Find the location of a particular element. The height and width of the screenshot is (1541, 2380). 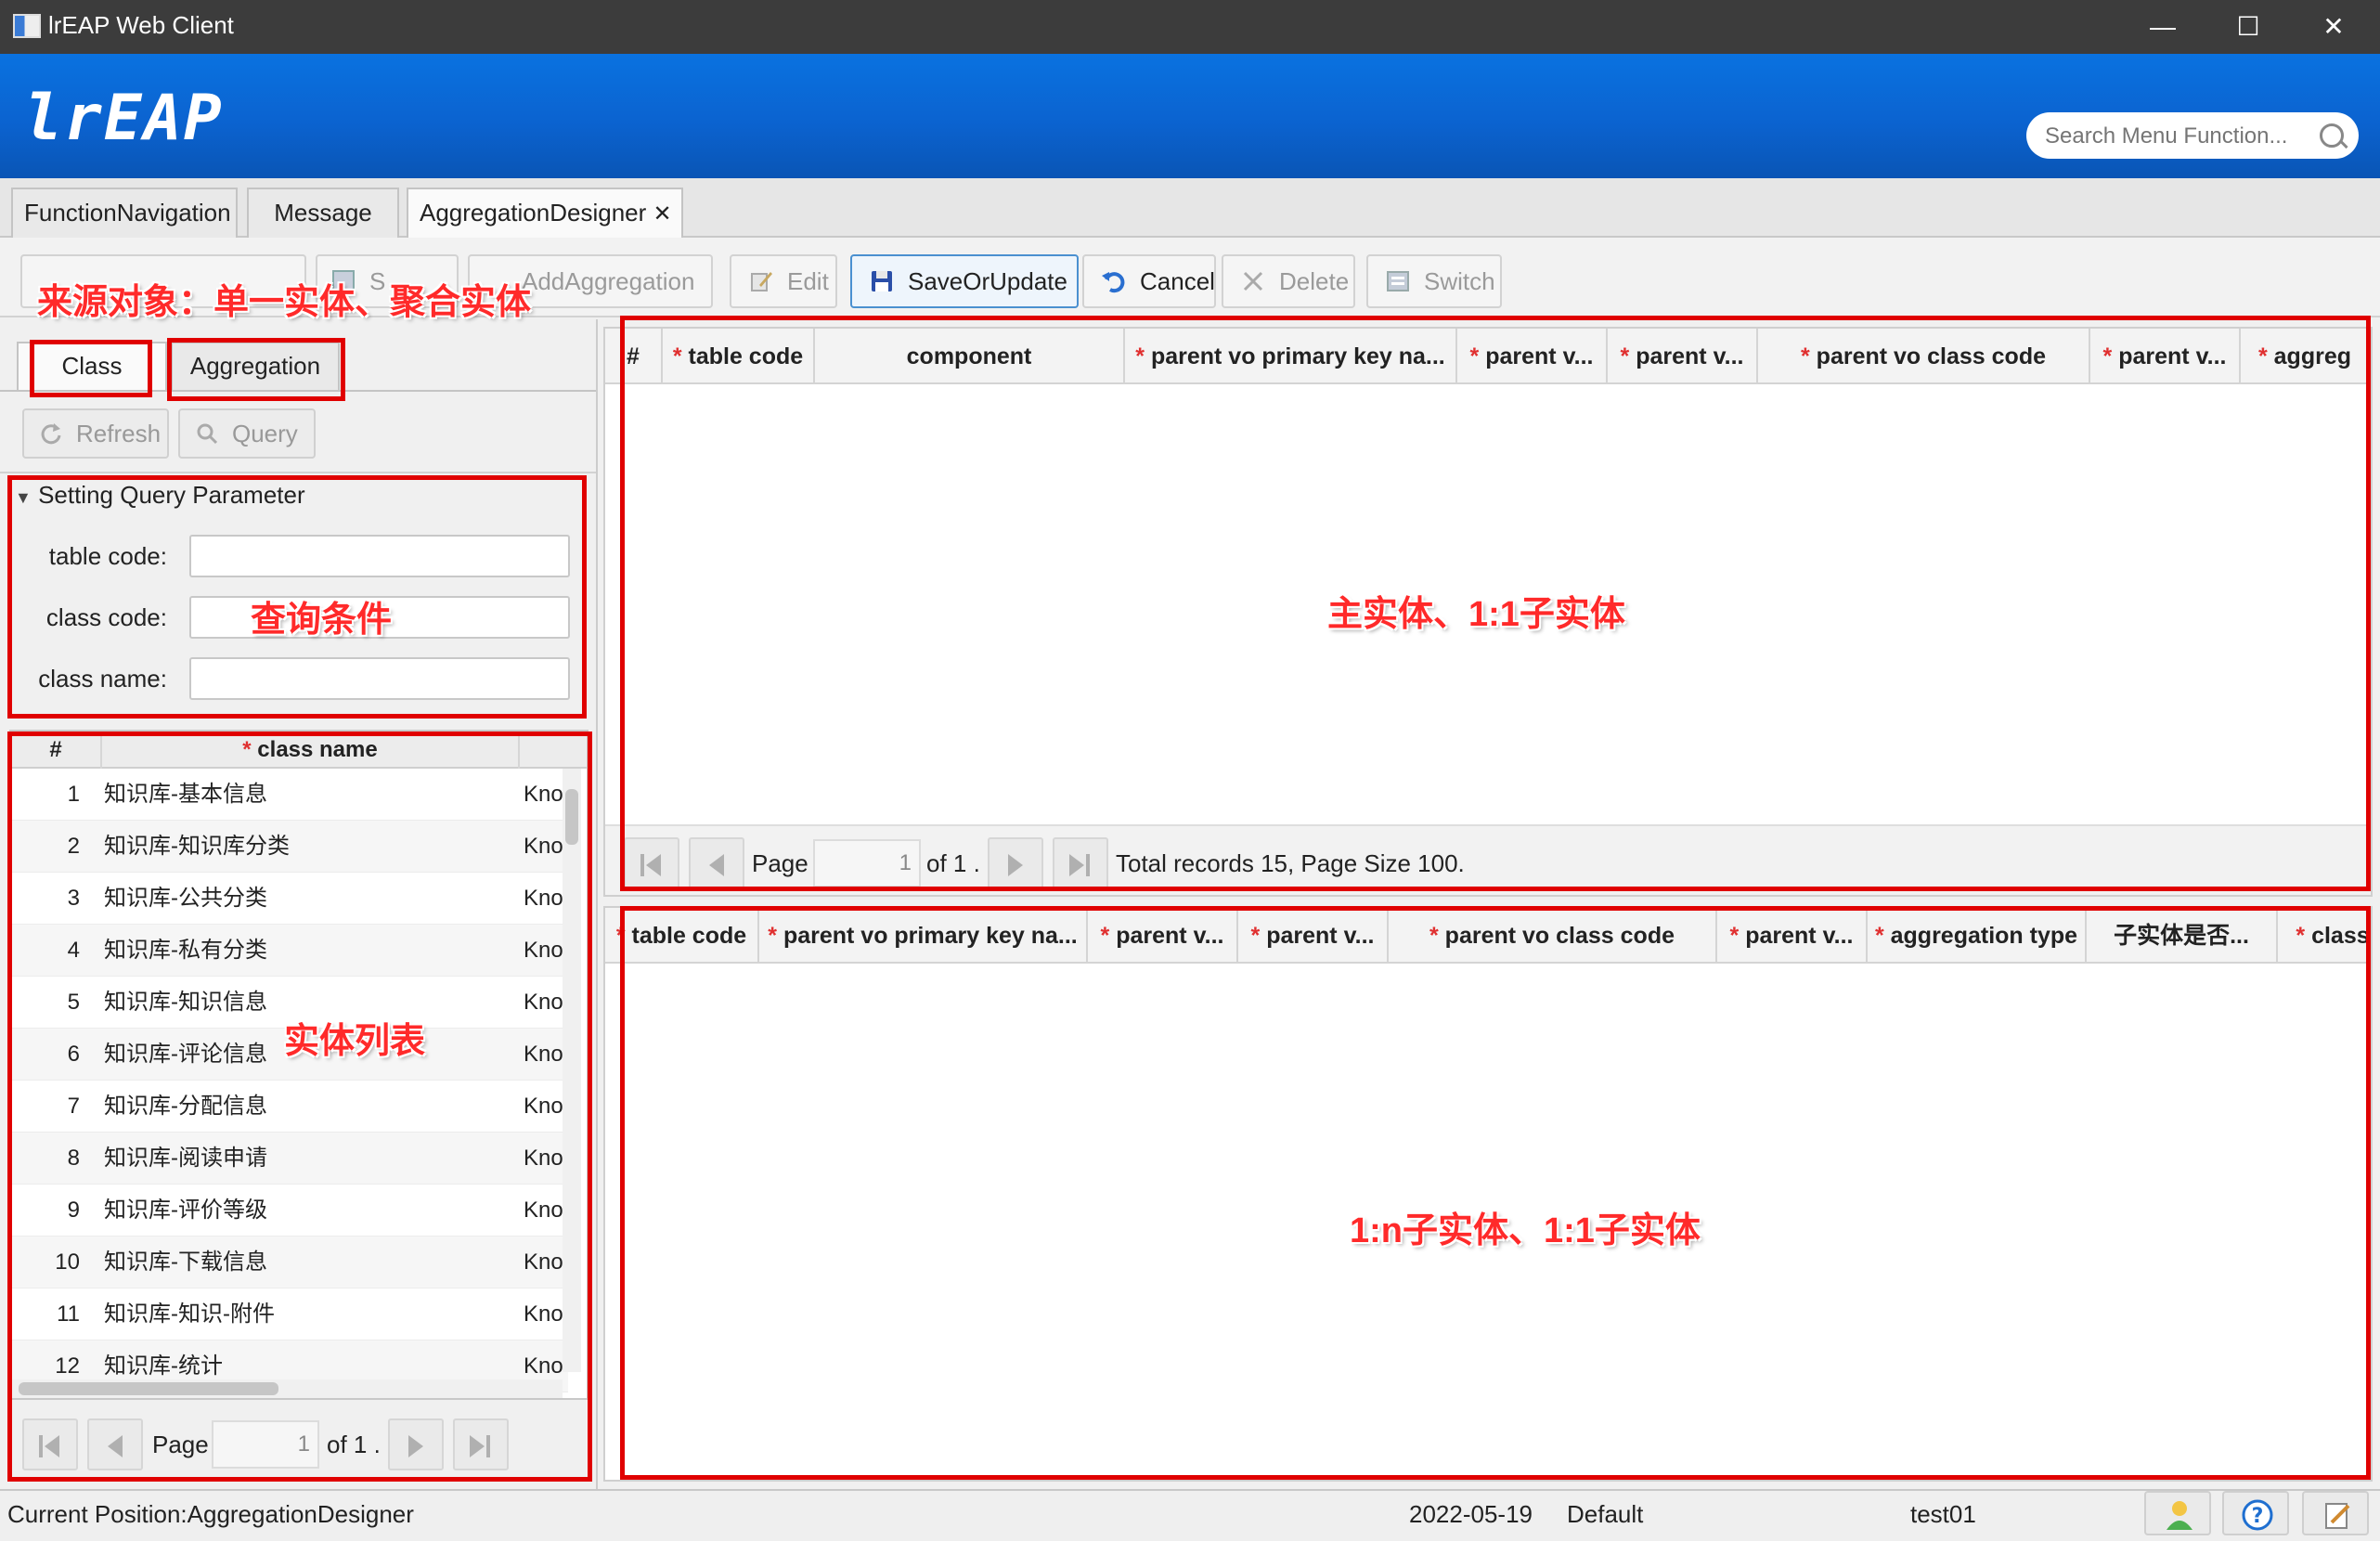

magnifier-icon is located at coordinates (207, 434).